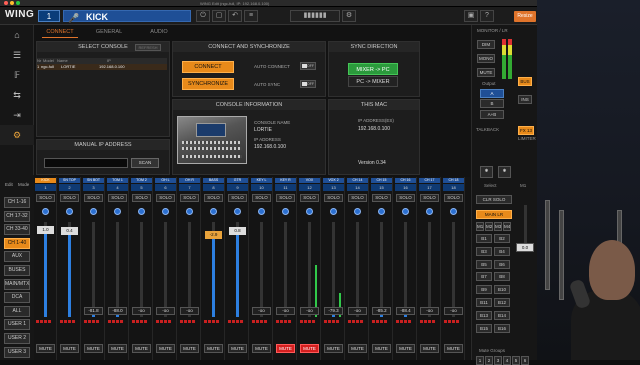 Image resolution: width=640 pixels, height=365 pixels. I want to click on mute-group-button: 3, so click(498, 360).